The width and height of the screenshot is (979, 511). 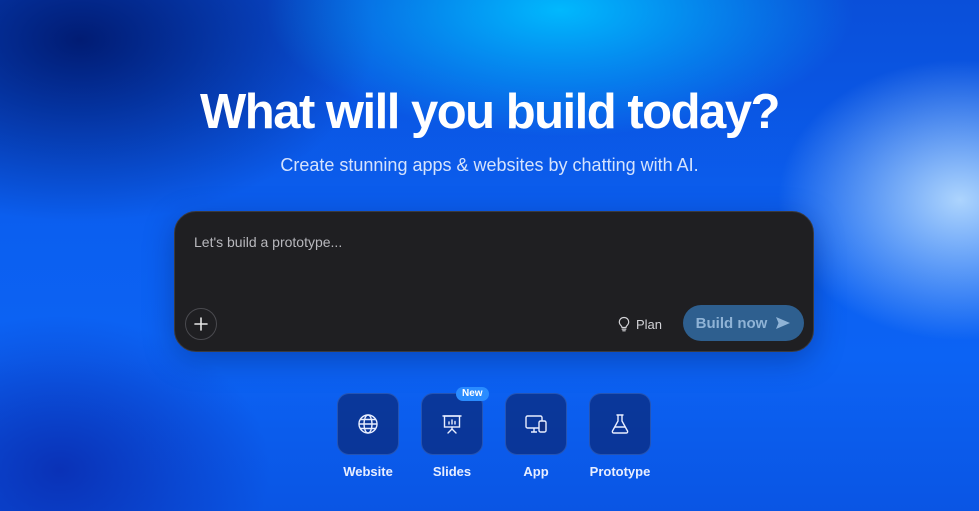 What do you see at coordinates (368, 471) in the screenshot?
I see `project-type-label: Website` at bounding box center [368, 471].